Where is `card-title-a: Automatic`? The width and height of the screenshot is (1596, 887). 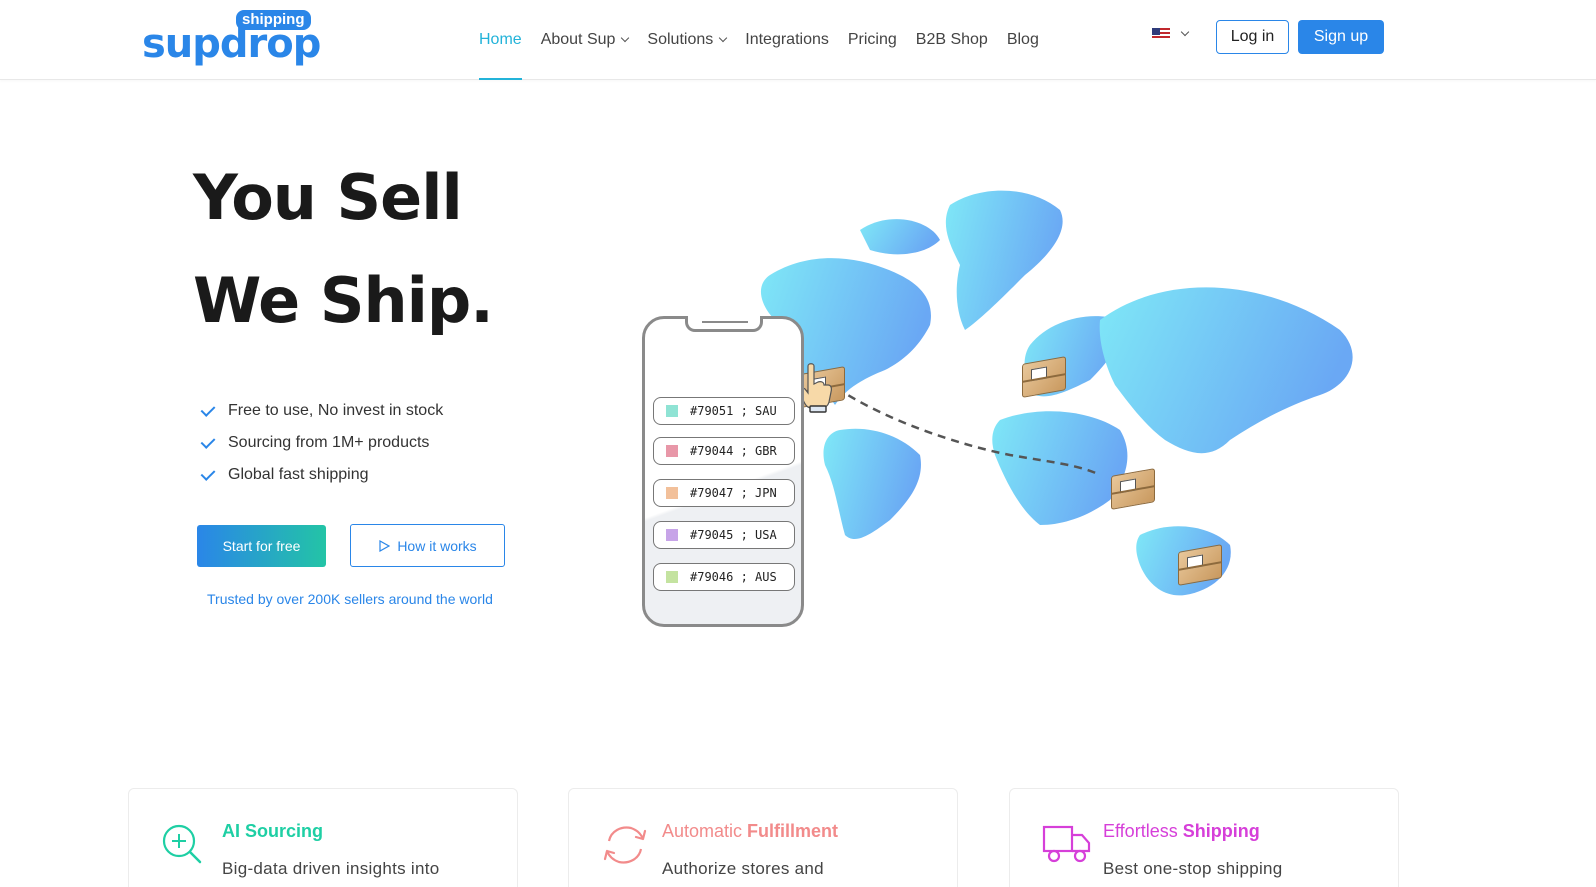
card-title-a: Automatic is located at coordinates (705, 831).